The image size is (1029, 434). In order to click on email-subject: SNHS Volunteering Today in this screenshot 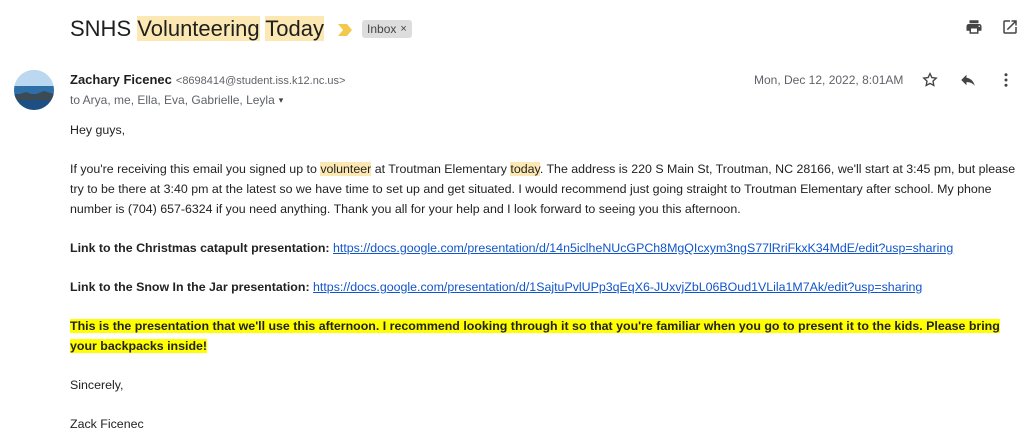, I will do `click(197, 29)`.